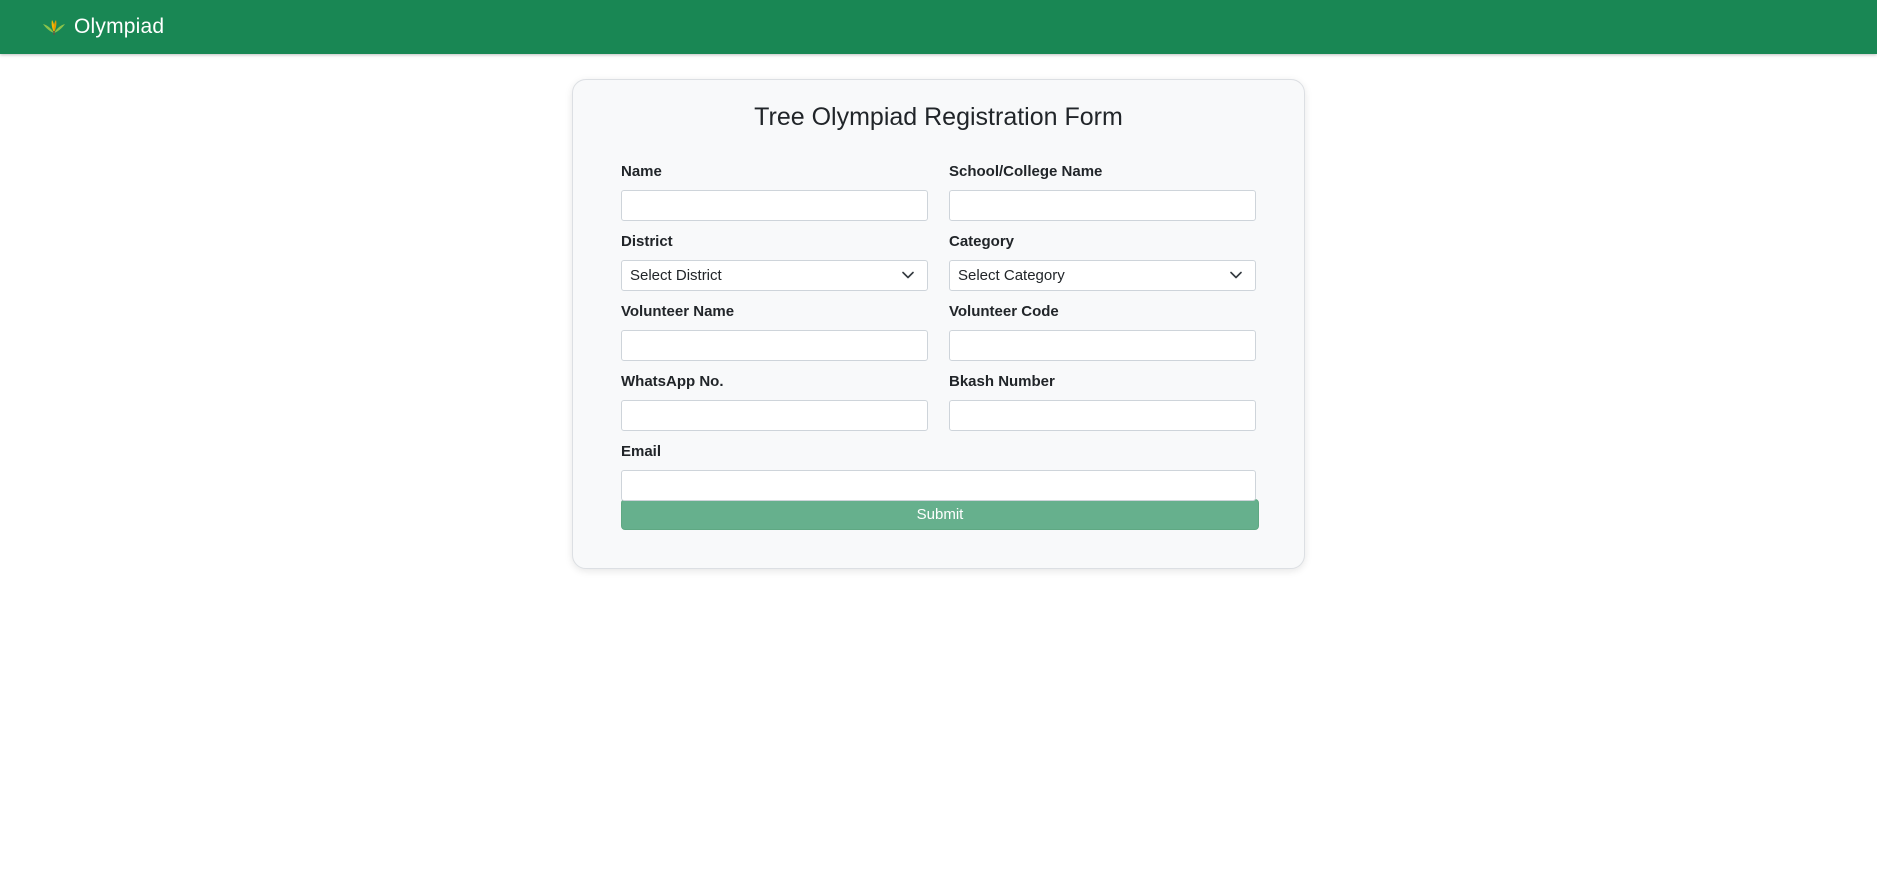 The width and height of the screenshot is (1877, 875). I want to click on top-navbar: Olympiad, so click(938, 27).